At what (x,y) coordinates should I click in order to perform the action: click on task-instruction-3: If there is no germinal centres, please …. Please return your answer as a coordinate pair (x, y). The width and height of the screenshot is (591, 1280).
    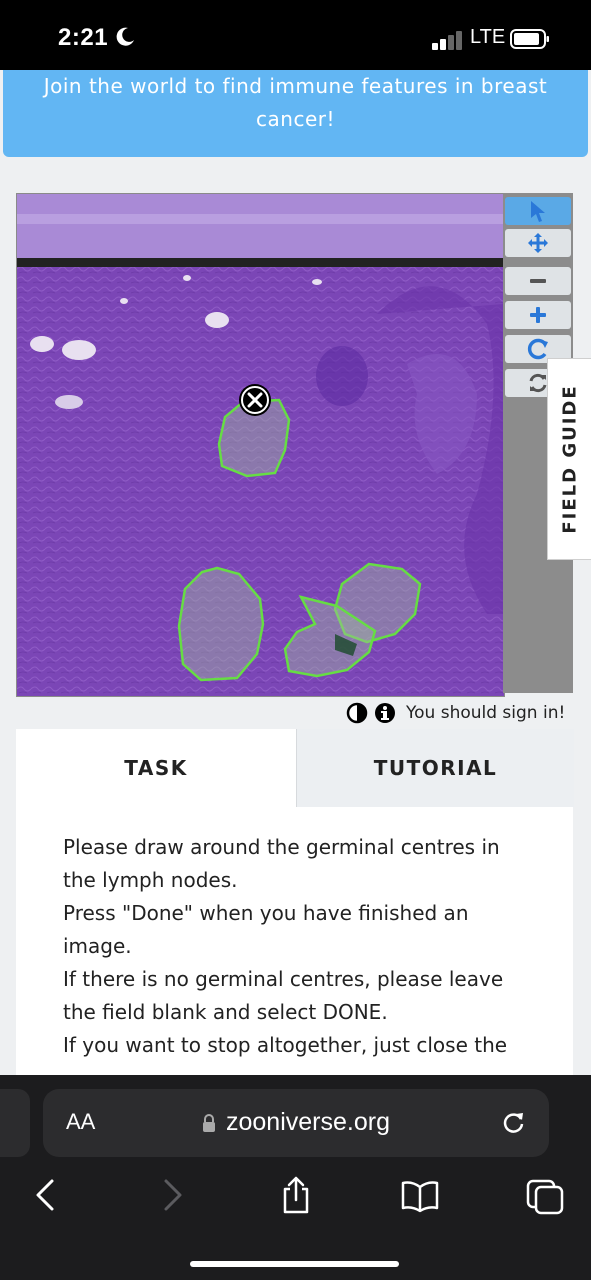
    Looking at the image, I should click on (283, 995).